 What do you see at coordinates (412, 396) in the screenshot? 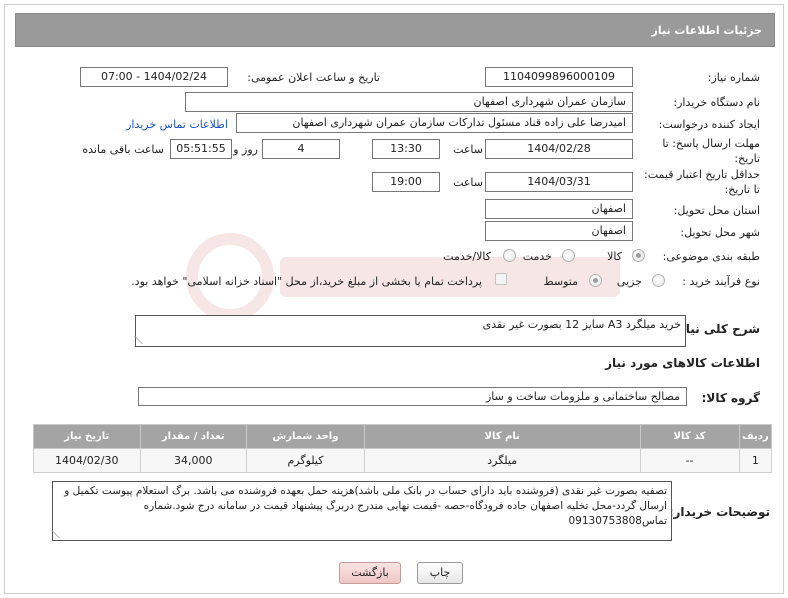
I see `goods-group-field: مصالح ساختمانی و ملزومات ساخت و ساز` at bounding box center [412, 396].